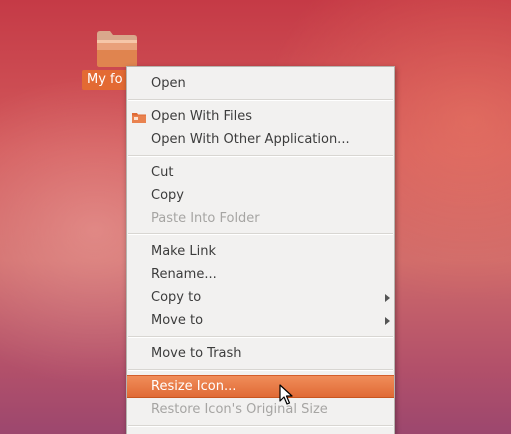 This screenshot has width=511, height=434. What do you see at coordinates (286, 394) in the screenshot?
I see `mouse-pointer-icon` at bounding box center [286, 394].